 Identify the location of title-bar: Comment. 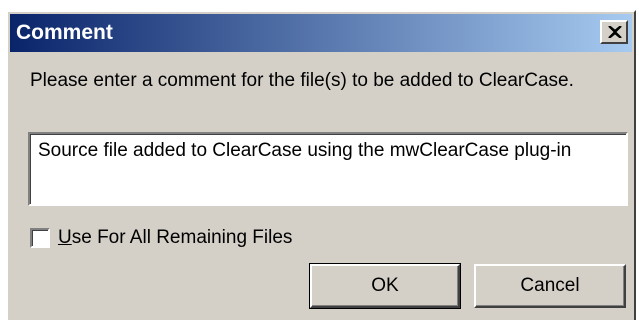
(321, 33).